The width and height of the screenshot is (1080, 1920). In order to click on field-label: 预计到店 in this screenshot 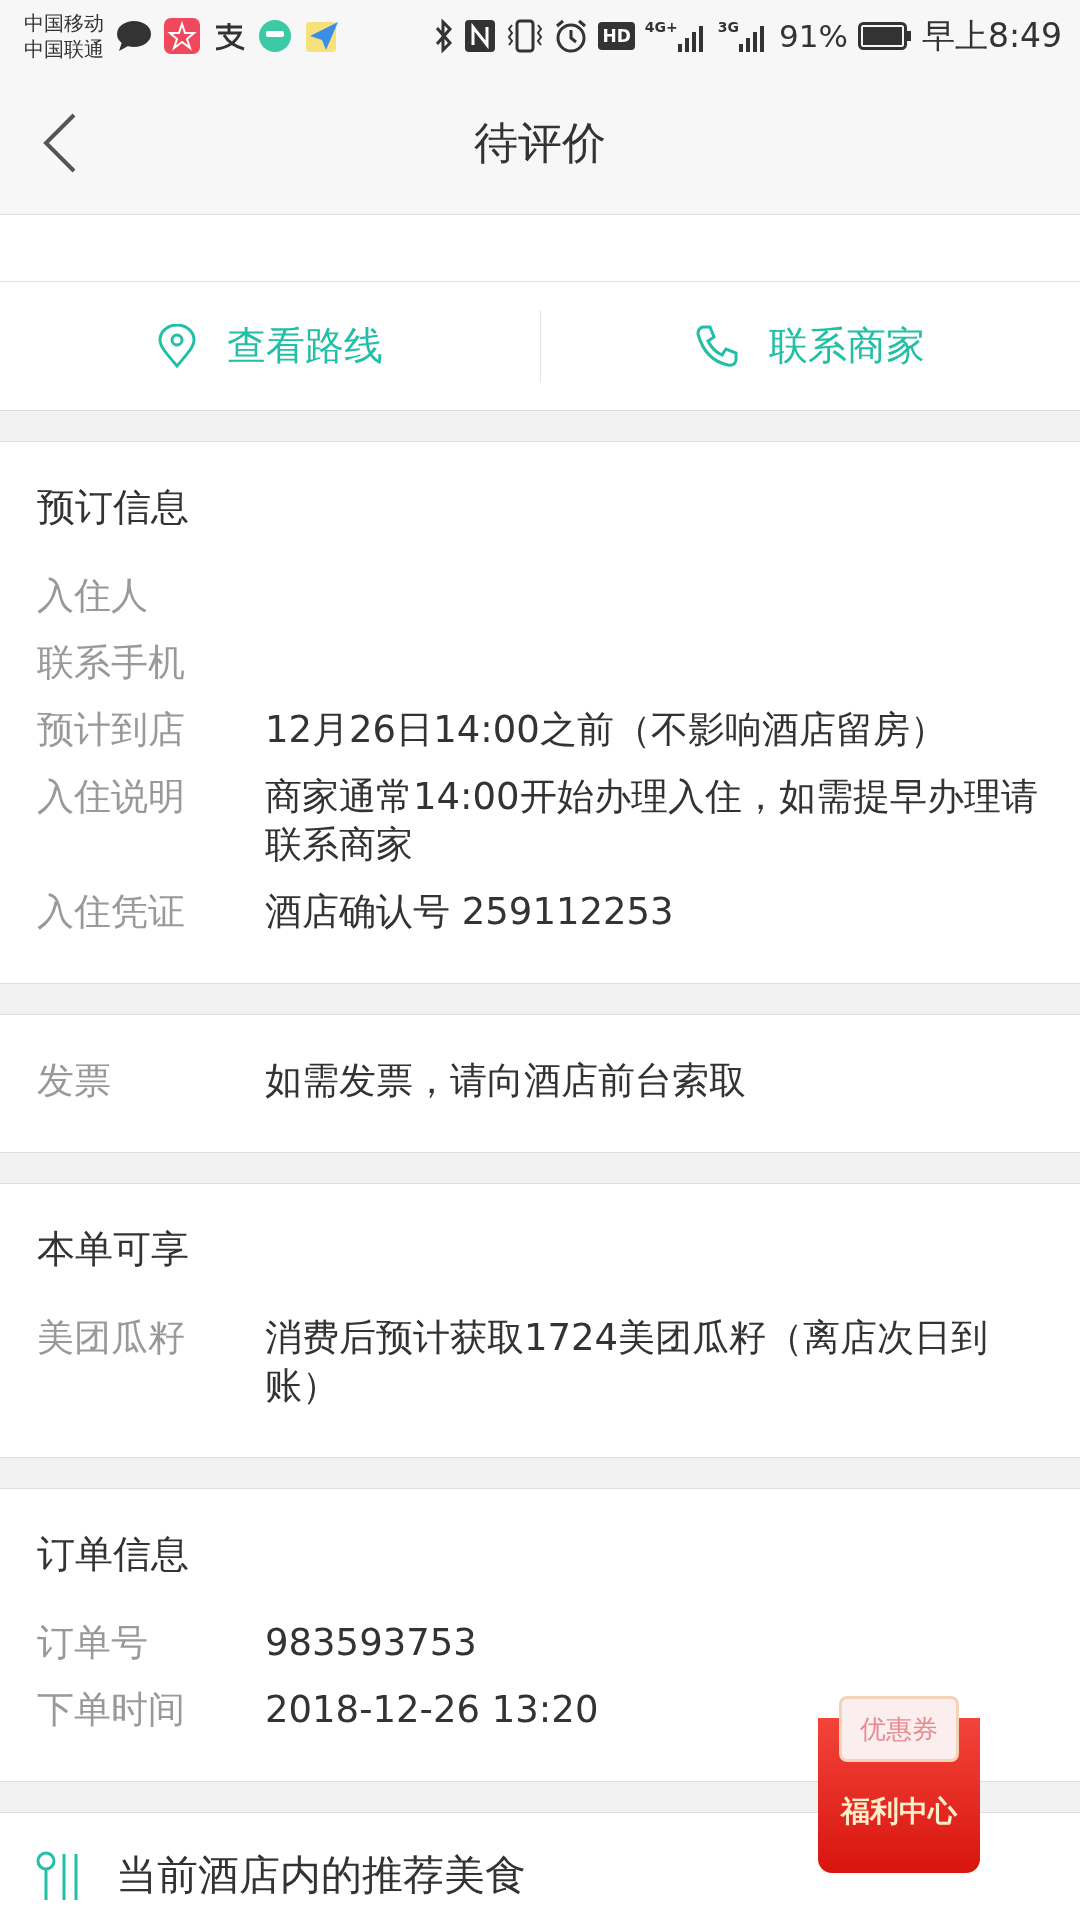, I will do `click(111, 730)`.